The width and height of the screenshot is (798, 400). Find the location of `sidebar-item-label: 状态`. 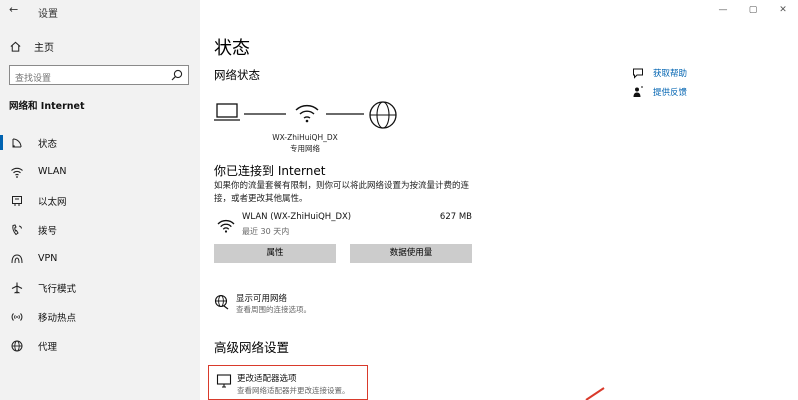

sidebar-item-label: 状态 is located at coordinates (48, 144).